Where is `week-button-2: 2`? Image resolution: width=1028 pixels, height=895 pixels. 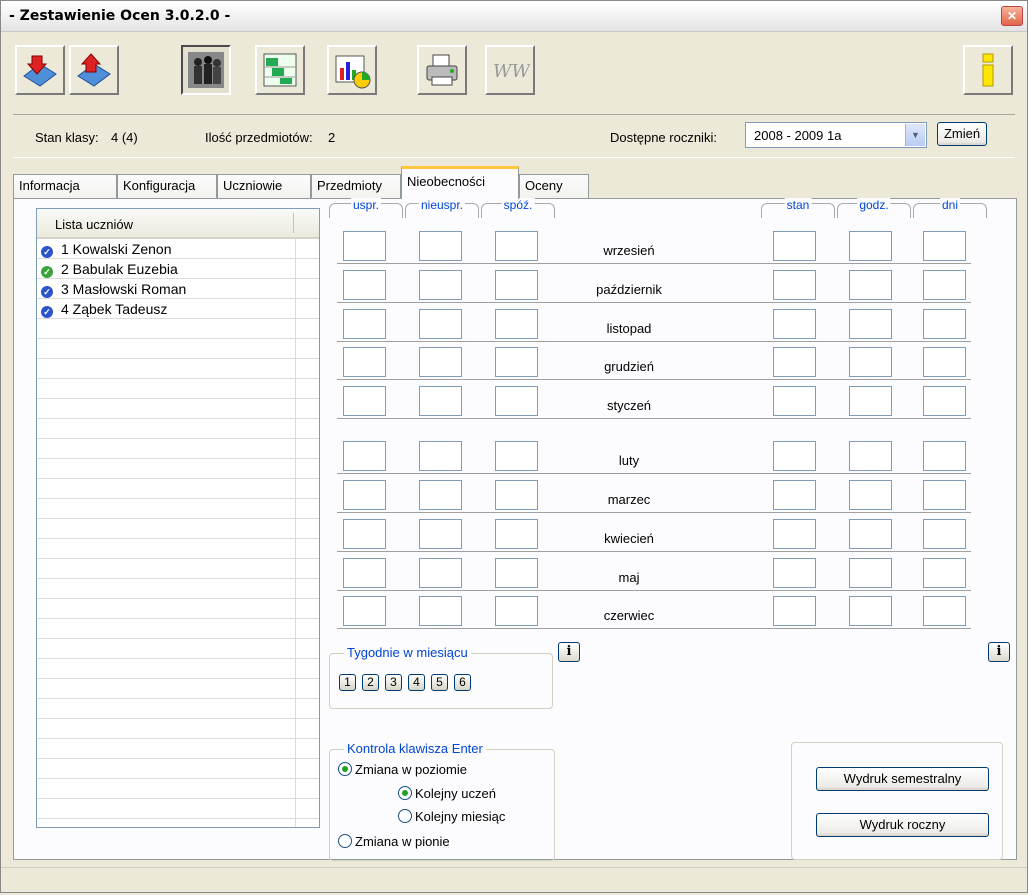
week-button-2: 2 is located at coordinates (370, 682).